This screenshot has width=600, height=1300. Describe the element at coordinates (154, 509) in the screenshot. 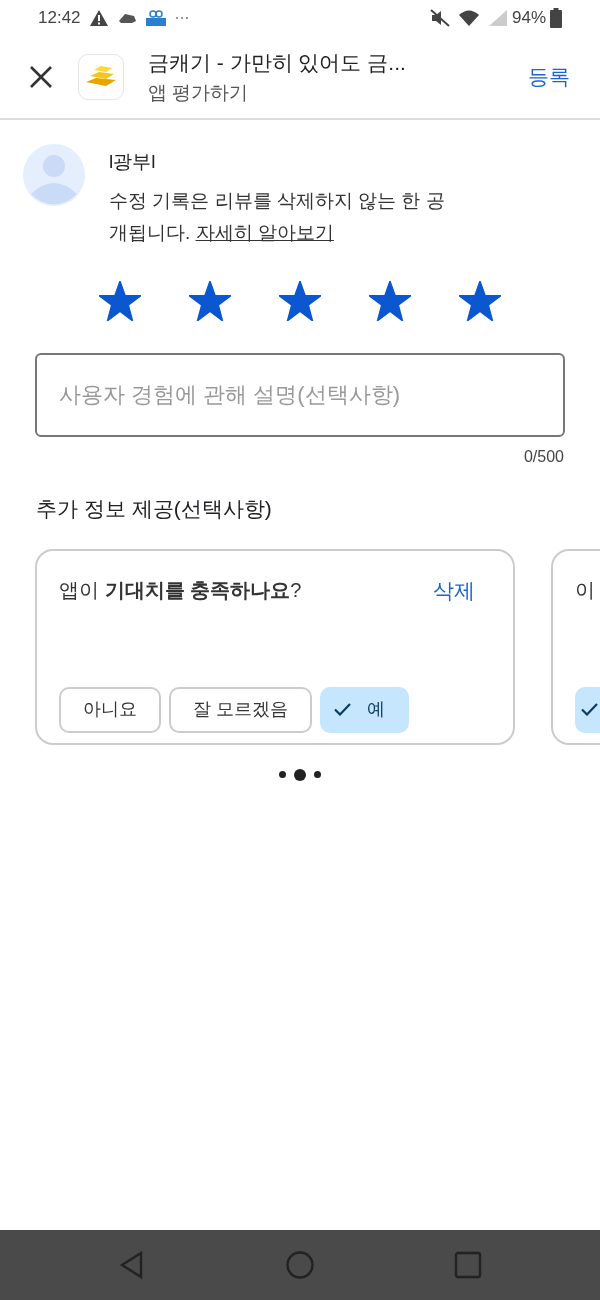

I see `section-heading: 추가 정보 제공(선택사항)` at that location.